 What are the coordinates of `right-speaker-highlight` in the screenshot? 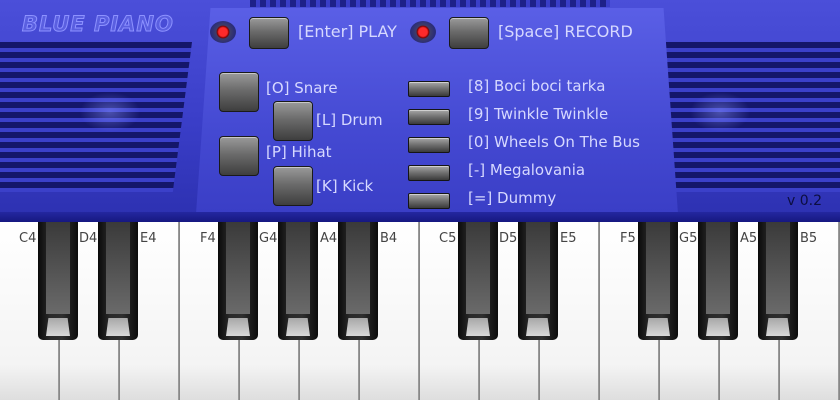 It's located at (720, 112).